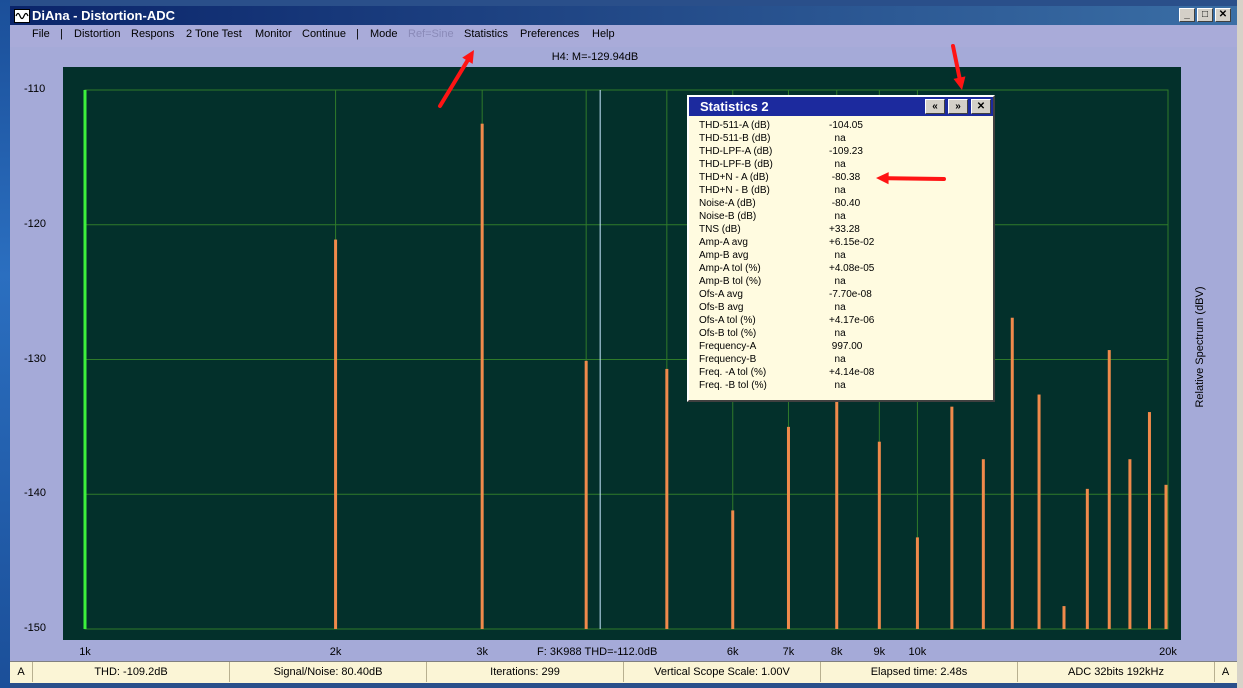 This screenshot has width=1243, height=688. Describe the element at coordinates (722, 672) in the screenshot. I see `status-scope-scale: Vertical Scope Scale: 1.00V` at that location.